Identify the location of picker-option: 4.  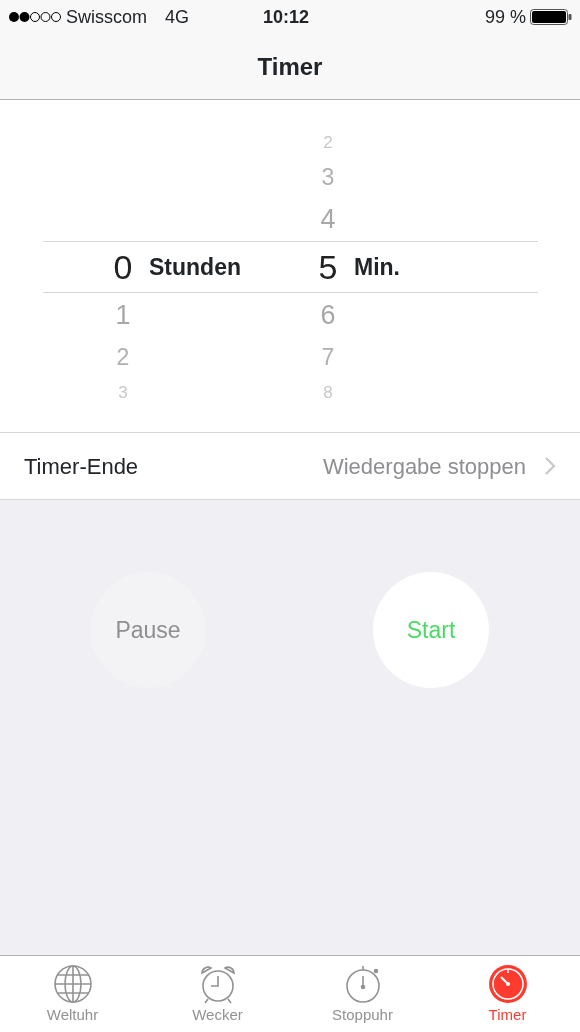
(328, 218).